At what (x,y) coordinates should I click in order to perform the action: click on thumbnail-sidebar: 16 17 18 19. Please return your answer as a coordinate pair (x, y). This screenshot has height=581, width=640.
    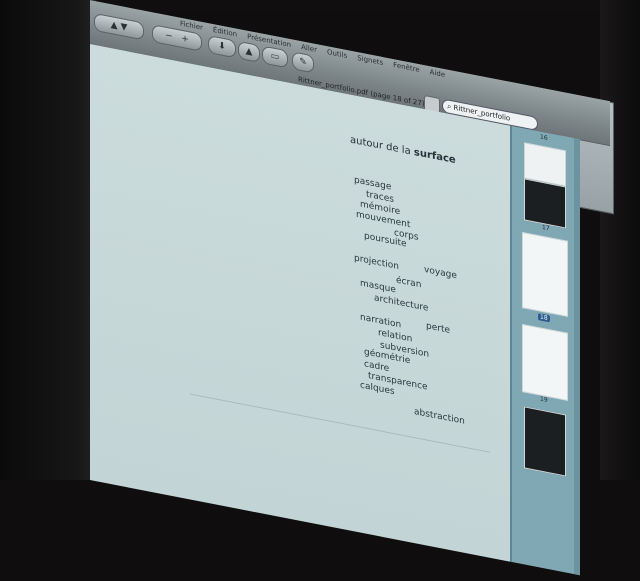
    Looking at the image, I should click on (545, 352).